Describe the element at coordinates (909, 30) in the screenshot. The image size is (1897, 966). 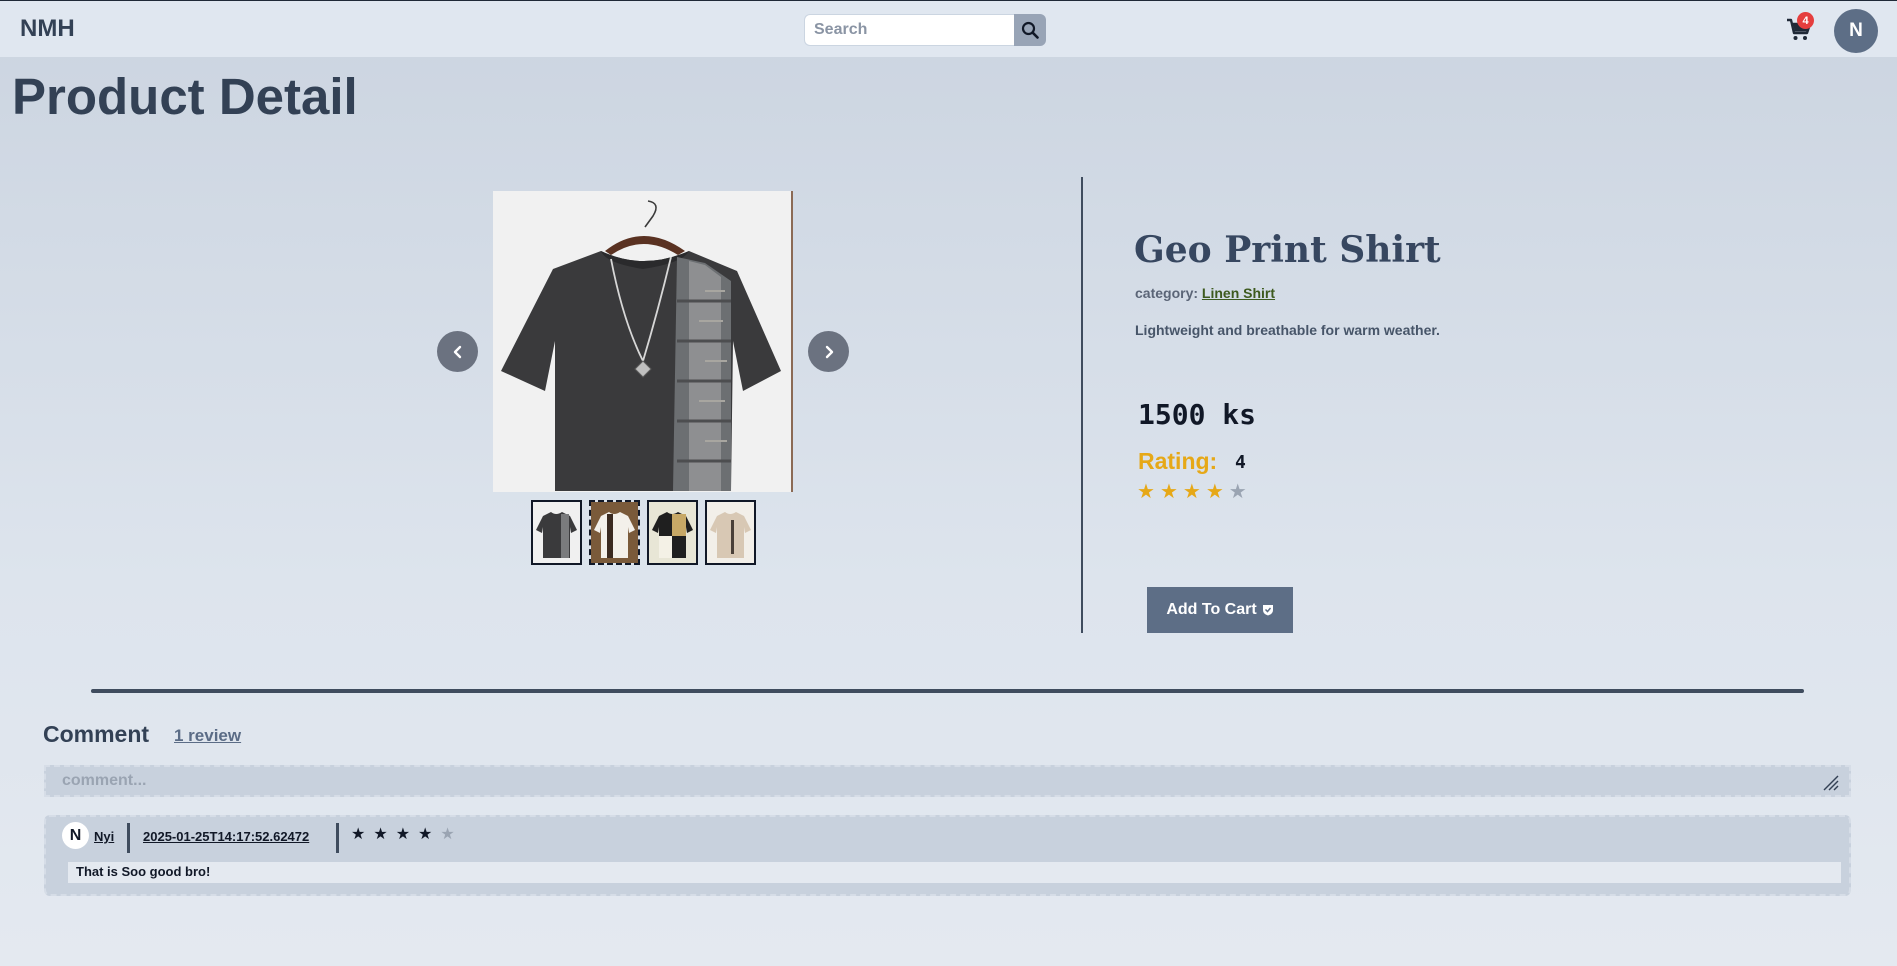
I see `search-input` at that location.